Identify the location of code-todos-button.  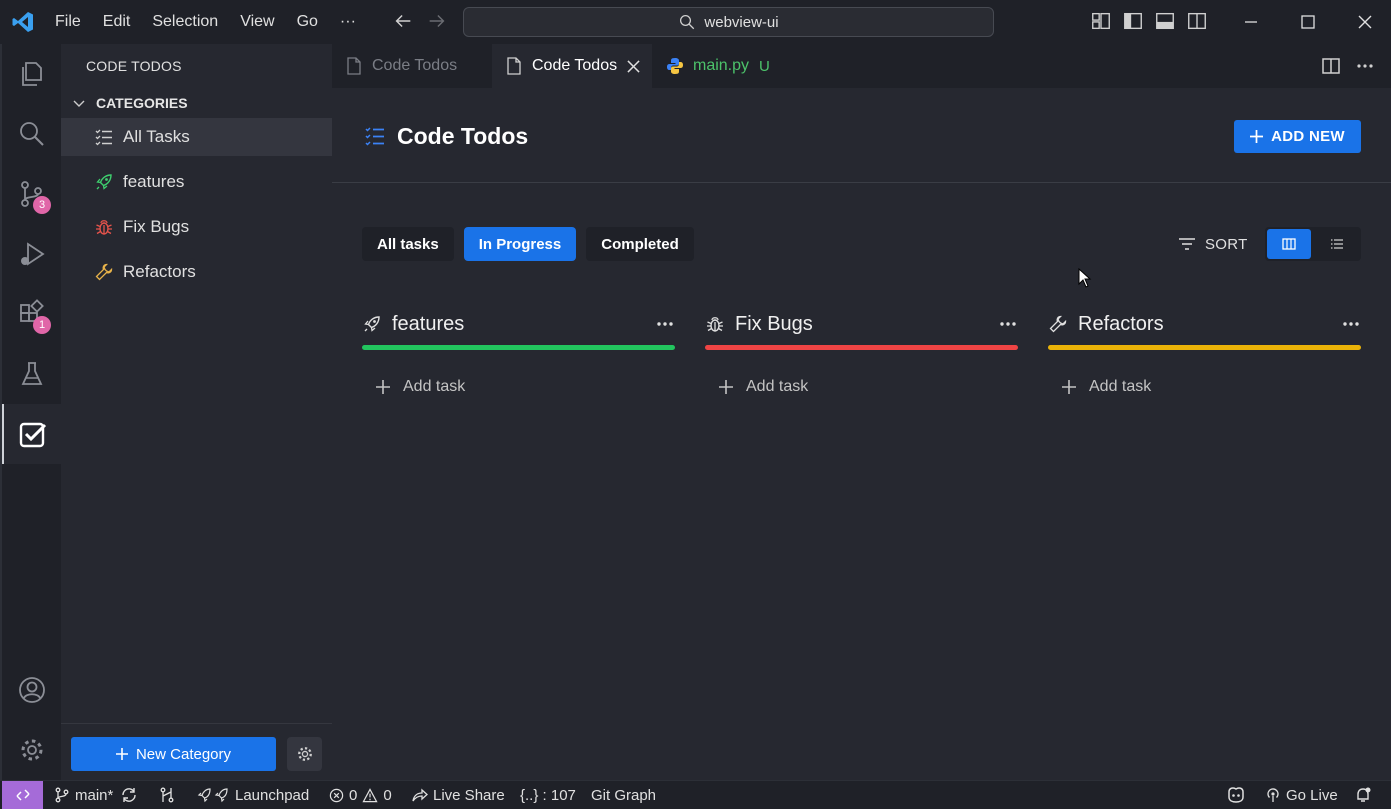
(31, 434).